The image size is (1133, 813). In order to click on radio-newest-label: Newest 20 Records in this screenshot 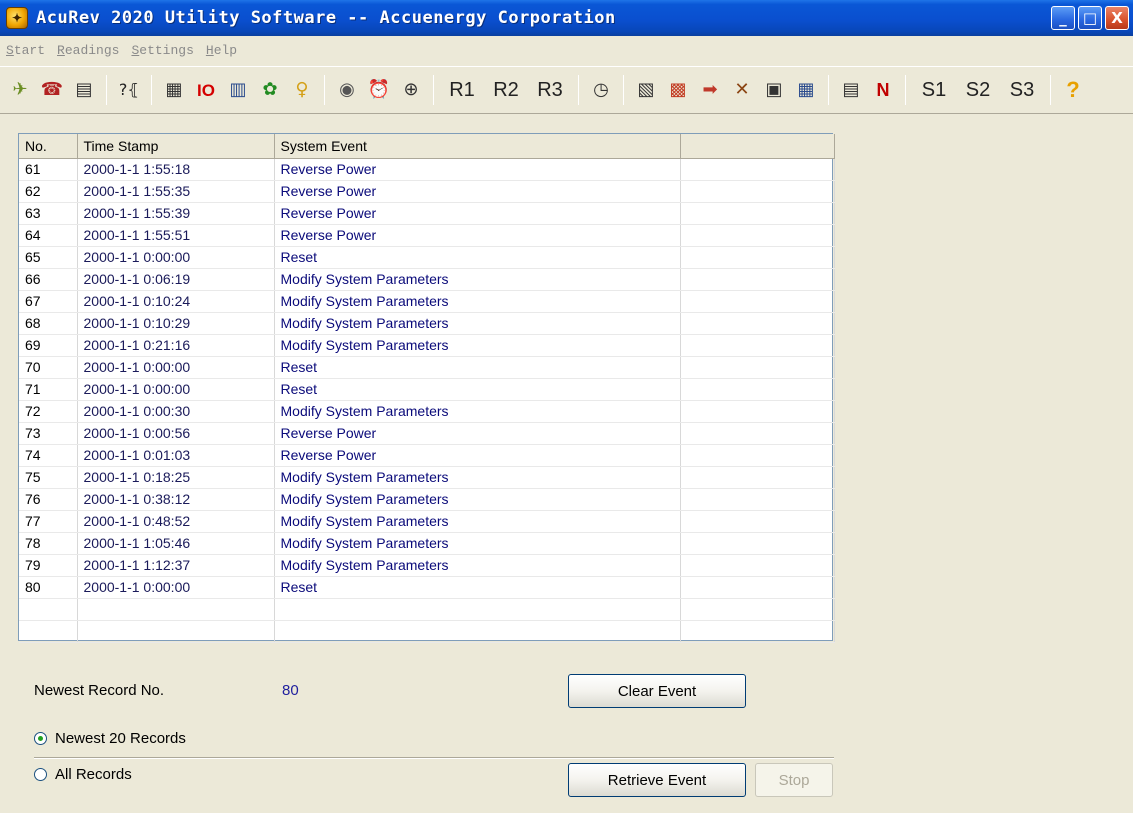, I will do `click(120, 738)`.